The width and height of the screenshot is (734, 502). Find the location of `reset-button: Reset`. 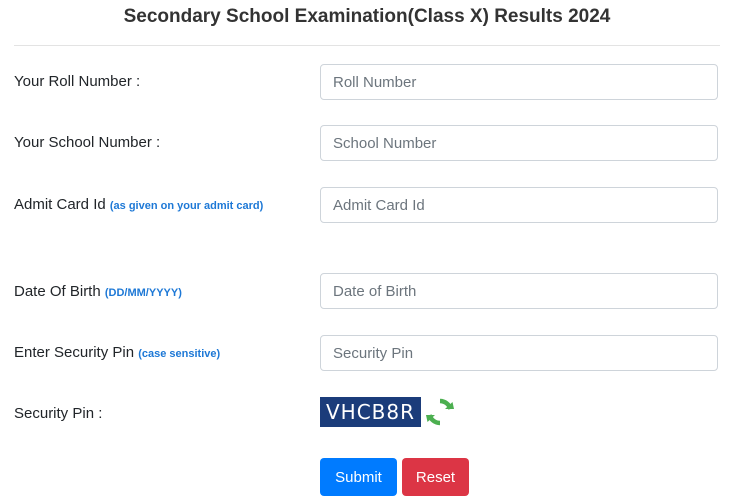

reset-button: Reset is located at coordinates (435, 477).